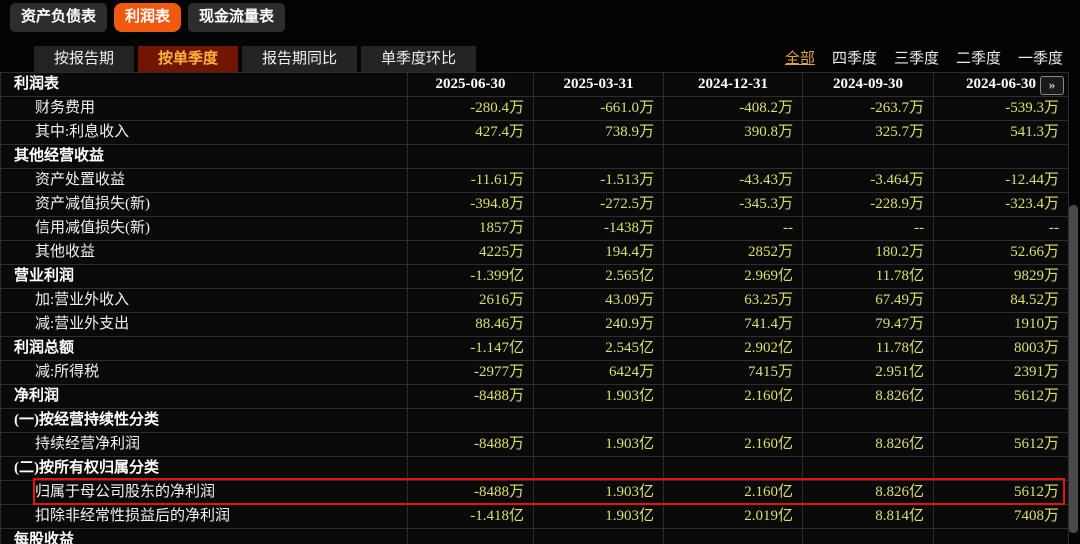  What do you see at coordinates (599, 109) in the screenshot?
I see `table-cell: -661.0万` at bounding box center [599, 109].